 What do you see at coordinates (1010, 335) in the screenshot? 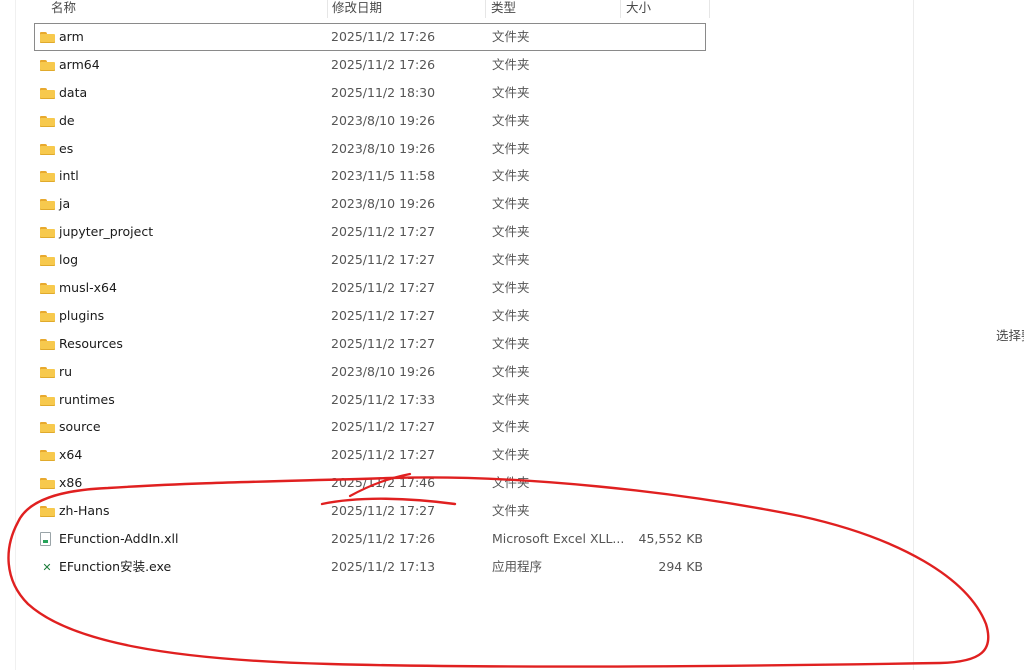
I see `details-pane-hint: 选择要` at bounding box center [1010, 335].